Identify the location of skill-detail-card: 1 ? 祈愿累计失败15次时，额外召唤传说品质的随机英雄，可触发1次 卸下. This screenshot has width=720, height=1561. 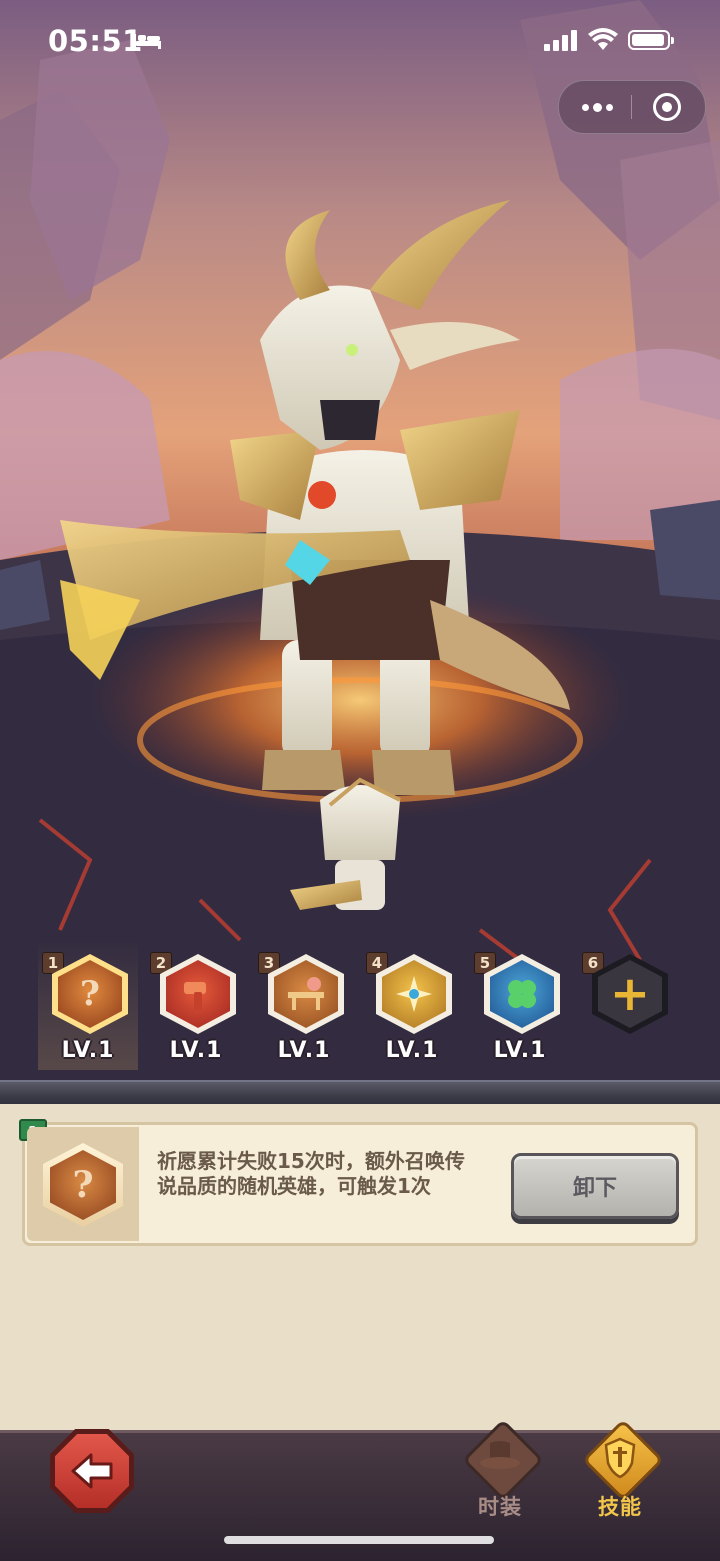
(358, 1182).